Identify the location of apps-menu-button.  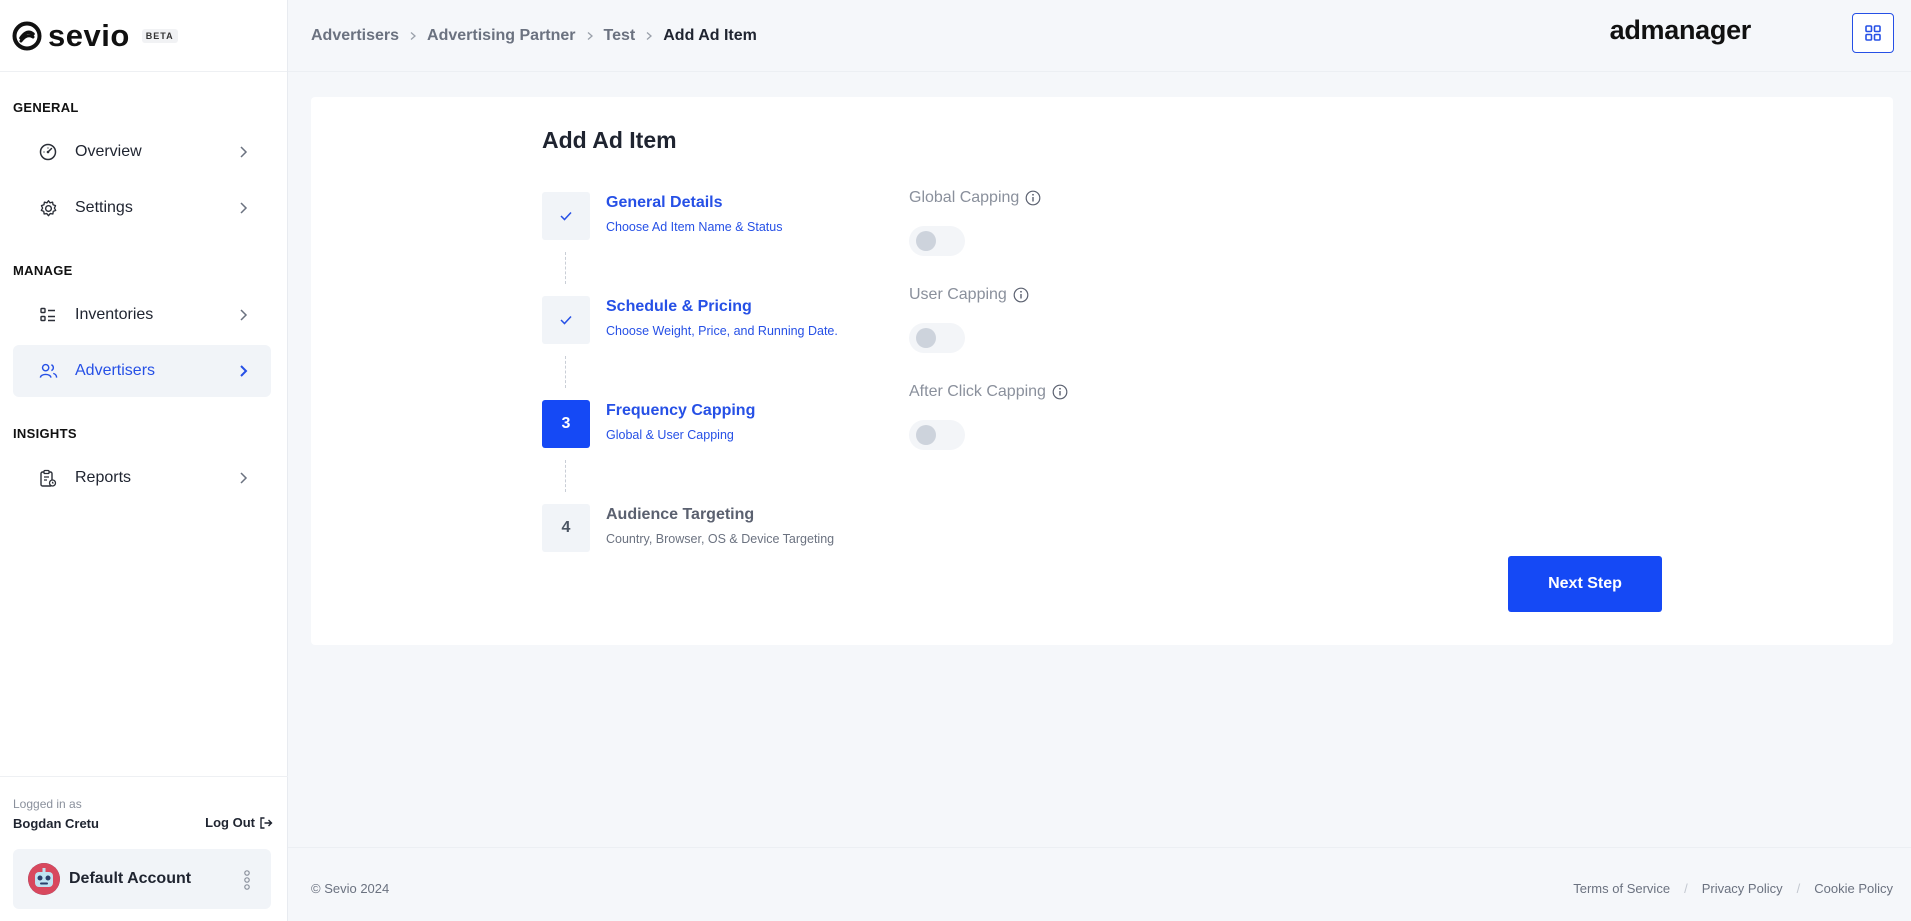
(1873, 33).